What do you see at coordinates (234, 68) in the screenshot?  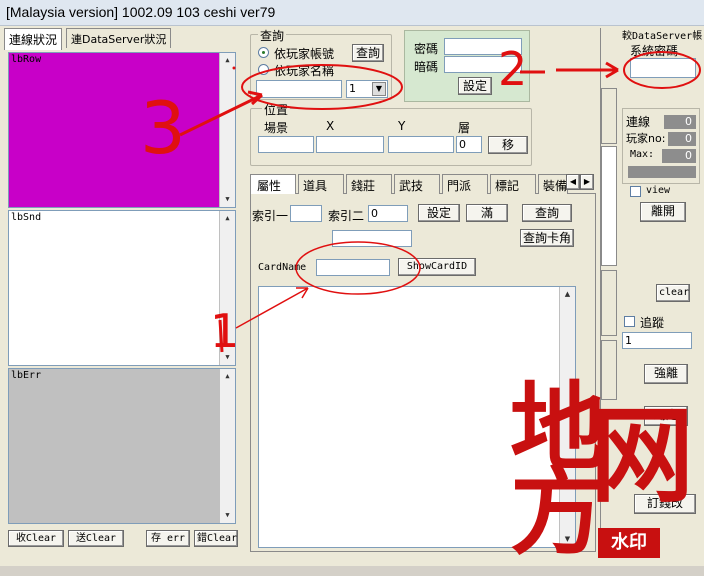 I see `annotation-dot` at bounding box center [234, 68].